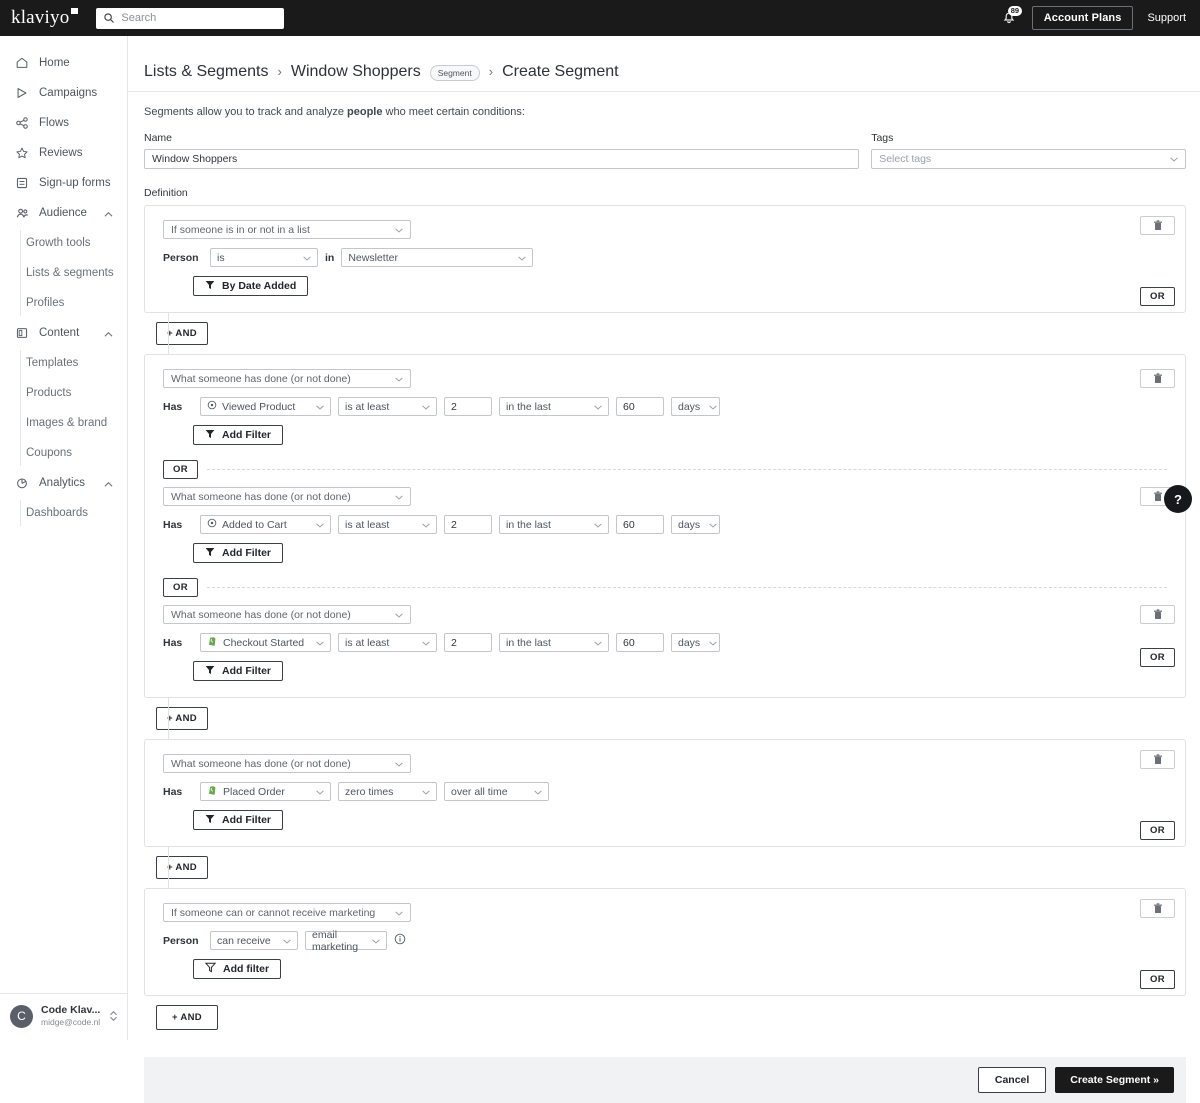 The height and width of the screenshot is (1103, 1200). Describe the element at coordinates (64, 1010) in the screenshot. I see `account-switcher: C Code Klav... midge@code.nl` at that location.